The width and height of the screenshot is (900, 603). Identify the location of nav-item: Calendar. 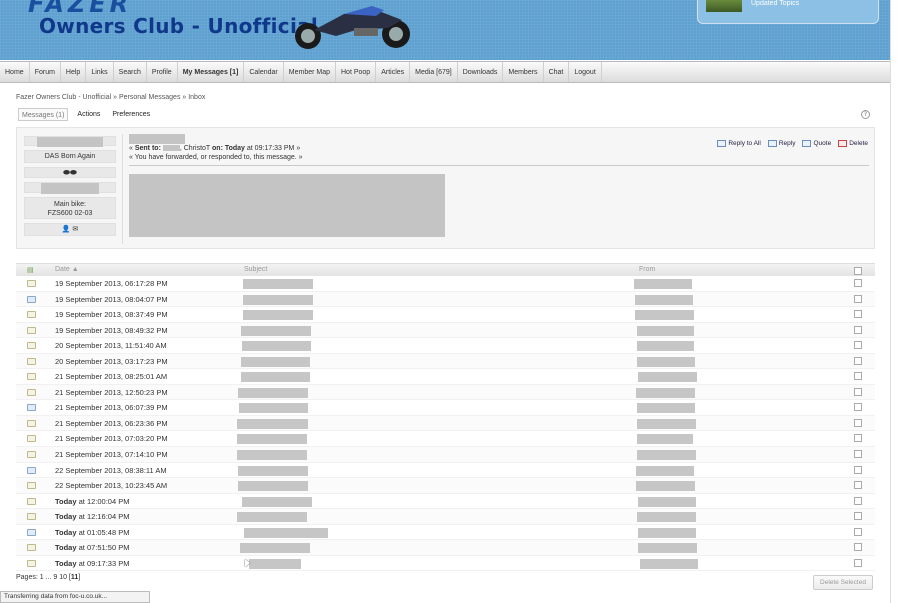
(264, 72).